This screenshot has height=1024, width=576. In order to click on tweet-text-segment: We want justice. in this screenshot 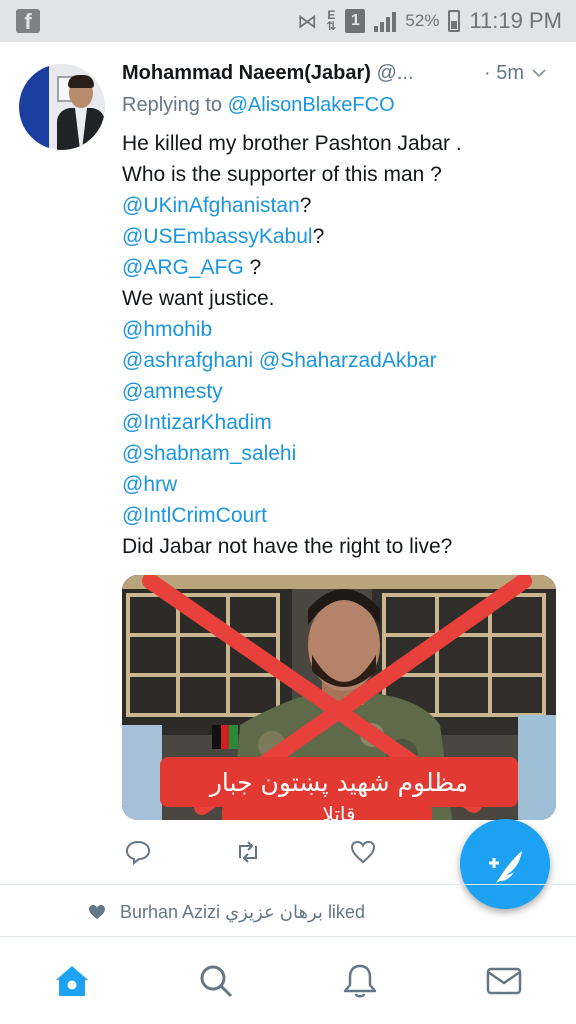, I will do `click(198, 298)`.